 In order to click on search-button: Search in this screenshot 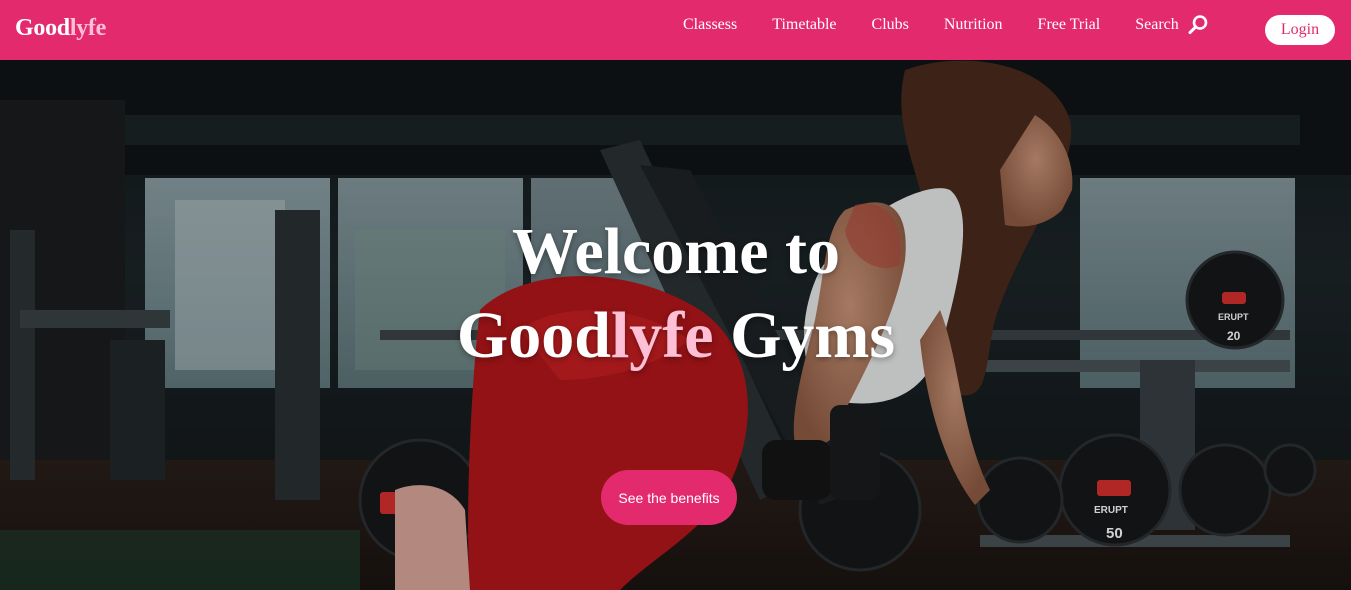, I will do `click(1172, 25)`.